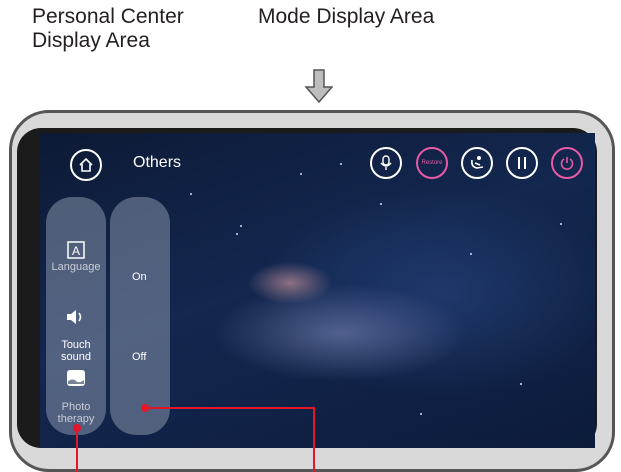  I want to click on mode-option-on: On, so click(139, 277).